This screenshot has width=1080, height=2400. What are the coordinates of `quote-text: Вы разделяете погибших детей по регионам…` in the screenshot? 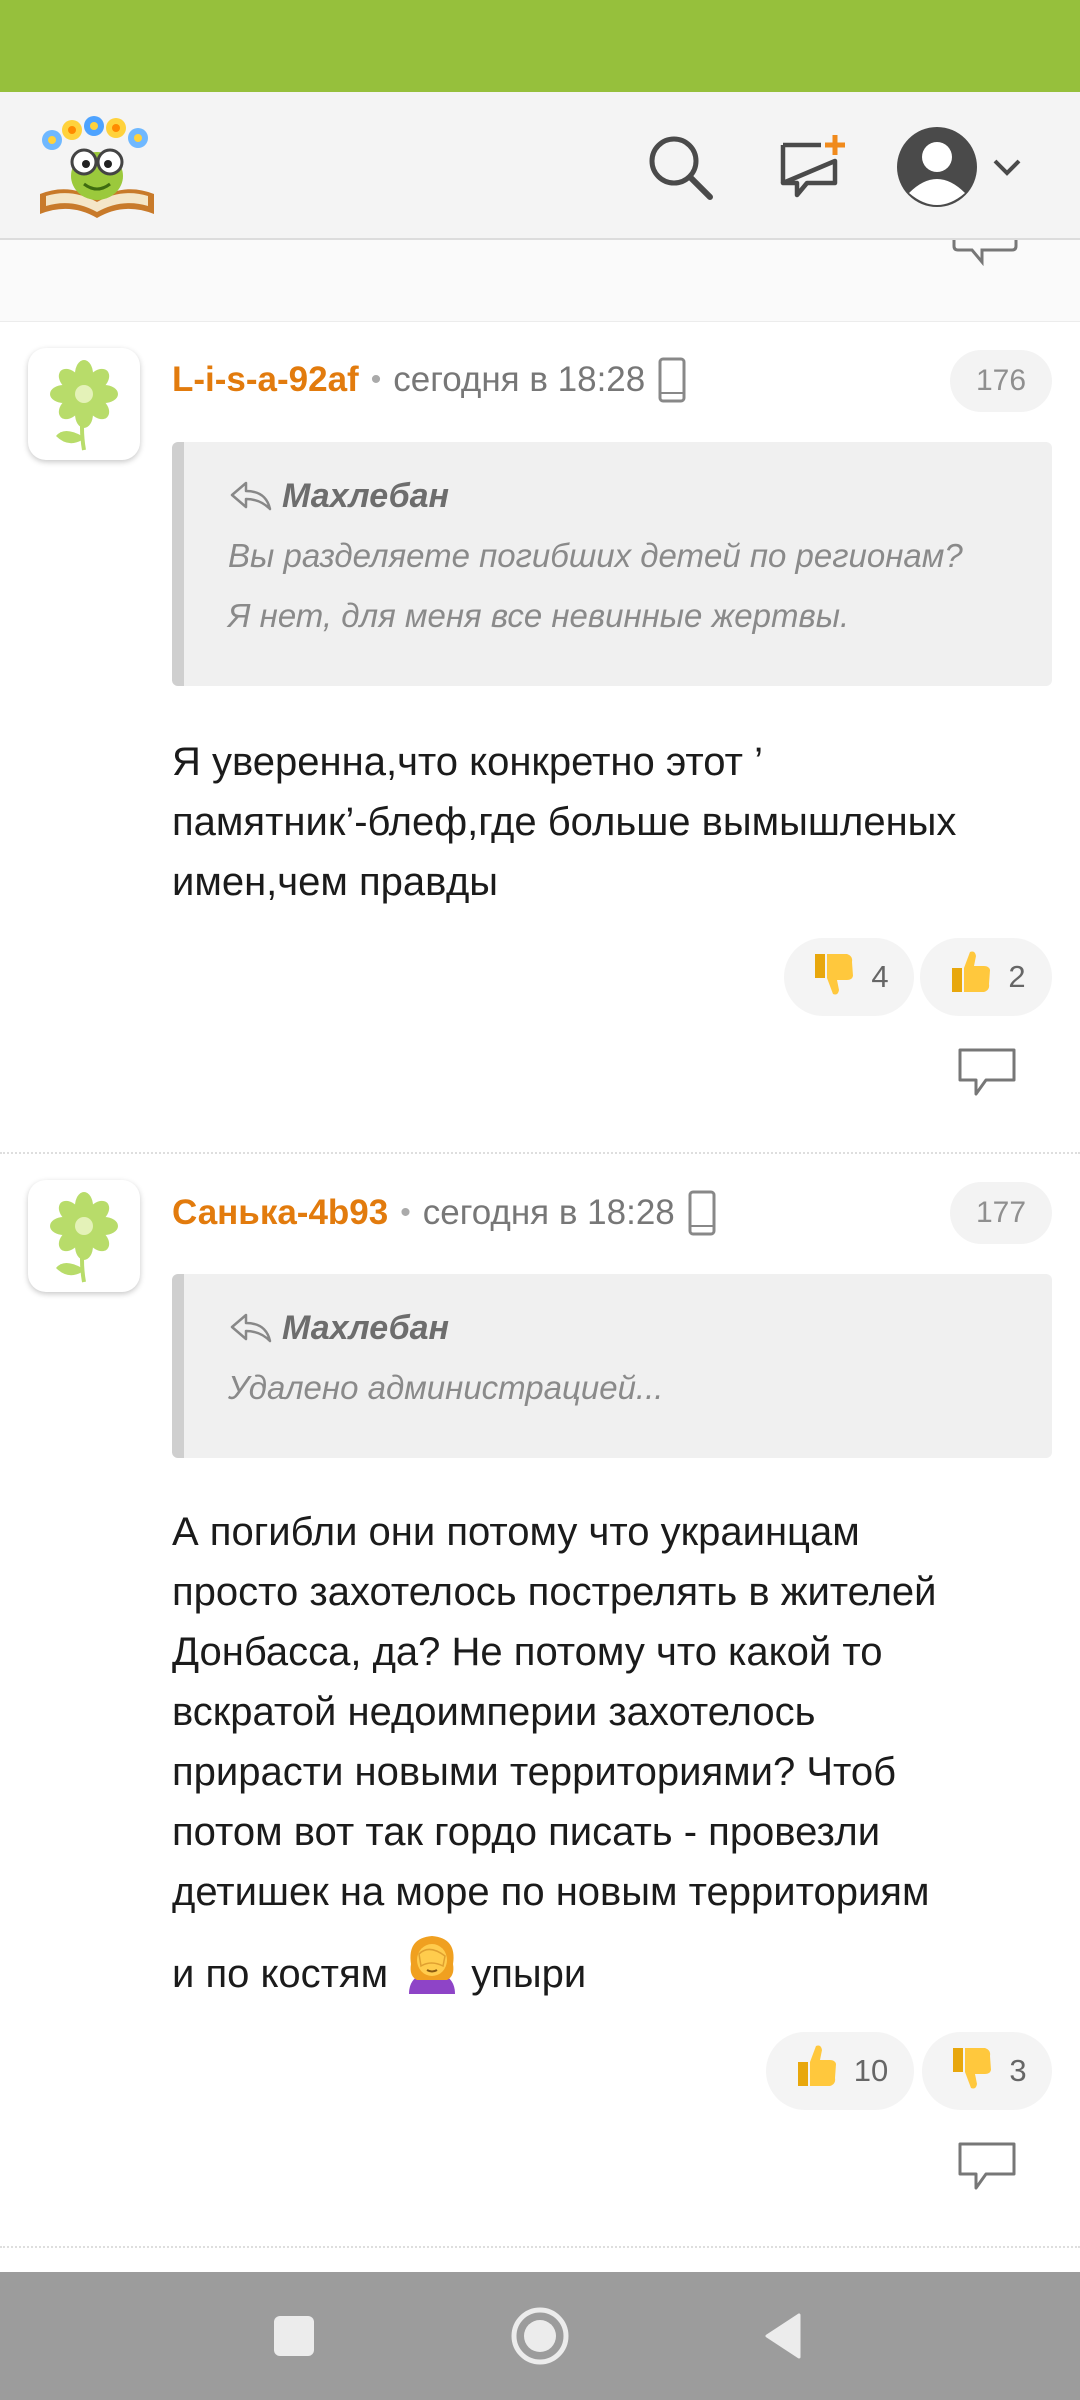 It's located at (595, 585).